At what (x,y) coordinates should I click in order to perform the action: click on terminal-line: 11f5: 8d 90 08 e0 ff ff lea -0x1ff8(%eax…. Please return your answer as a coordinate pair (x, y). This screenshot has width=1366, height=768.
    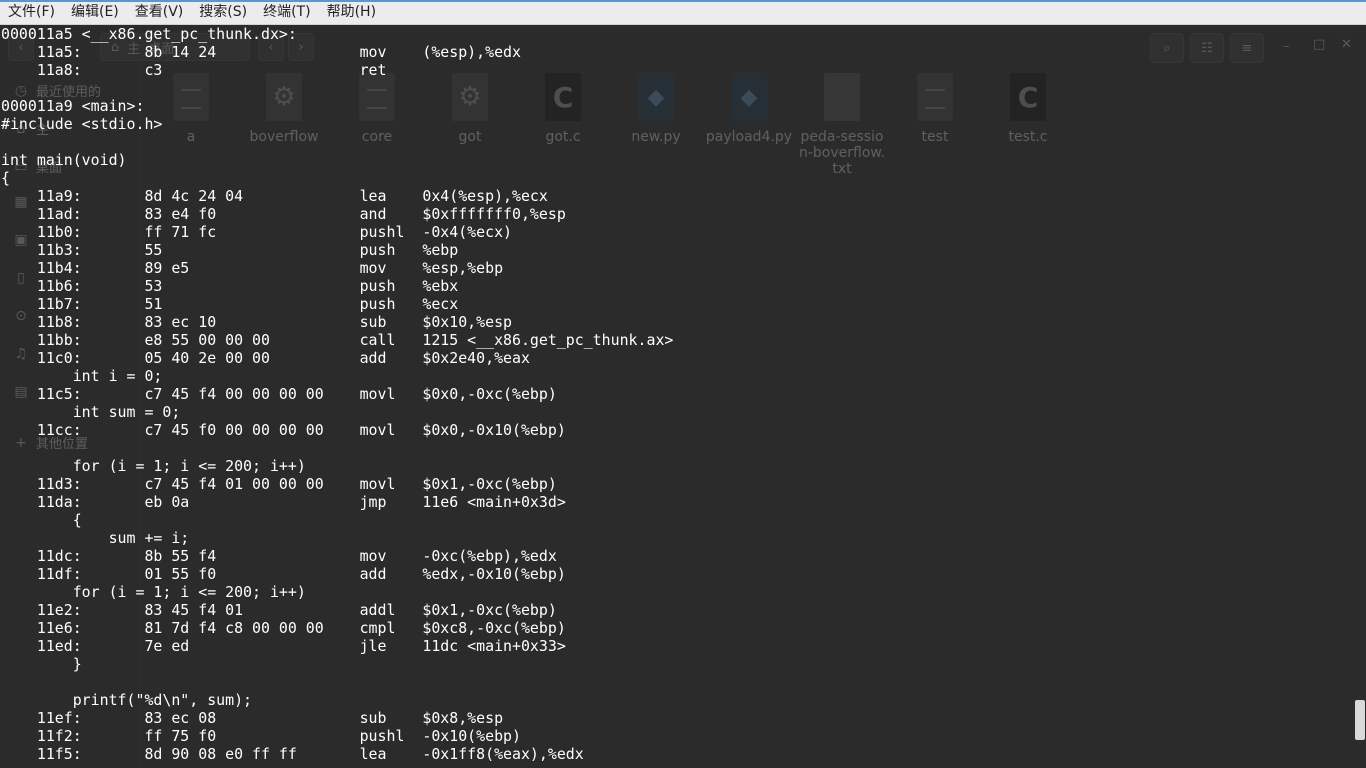
    Looking at the image, I should click on (292, 754).